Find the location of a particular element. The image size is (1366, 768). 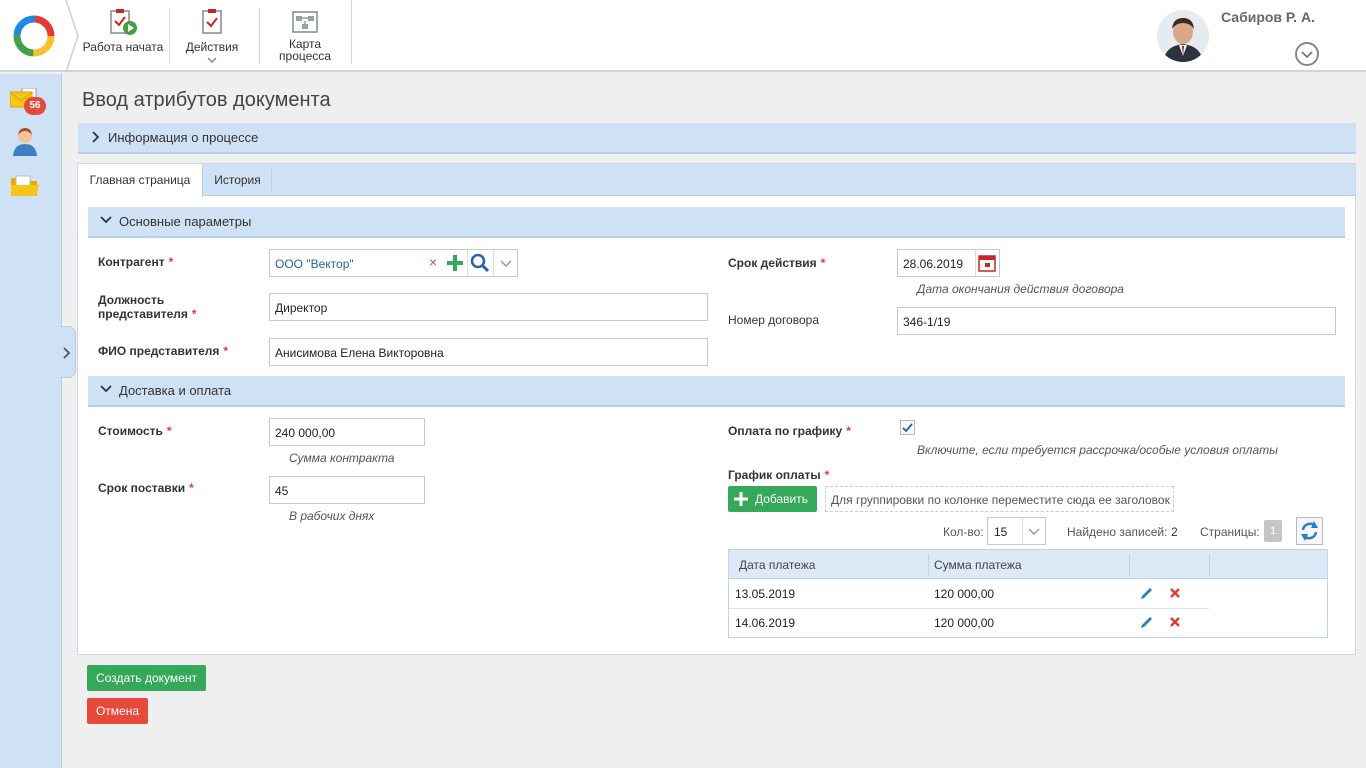

position-label: Должность представителя * is located at coordinates (147, 307).